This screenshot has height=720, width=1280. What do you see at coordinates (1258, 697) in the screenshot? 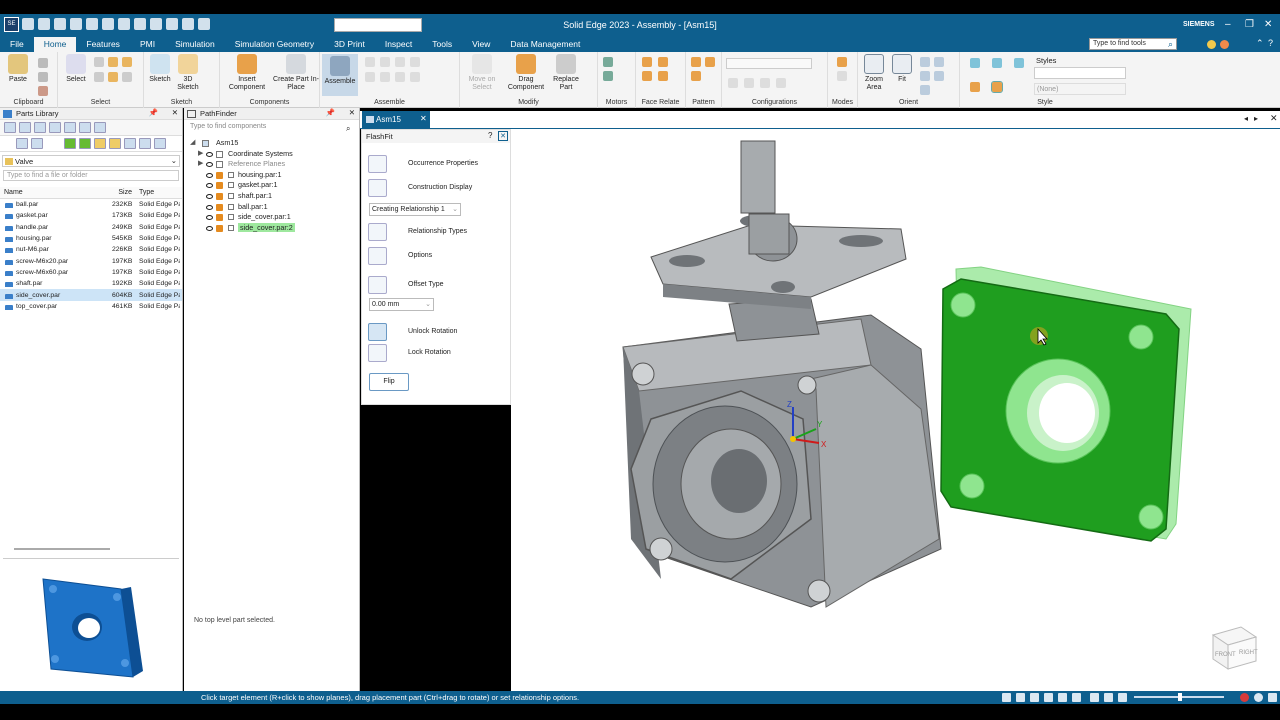
I see `stop-icon` at bounding box center [1258, 697].